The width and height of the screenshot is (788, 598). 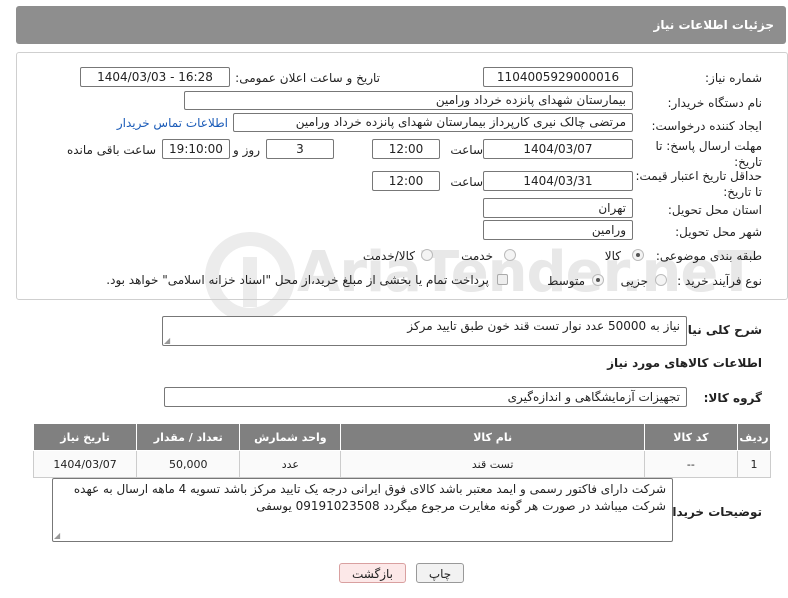 I want to click on cell-name: تست قند, so click(x=492, y=464).